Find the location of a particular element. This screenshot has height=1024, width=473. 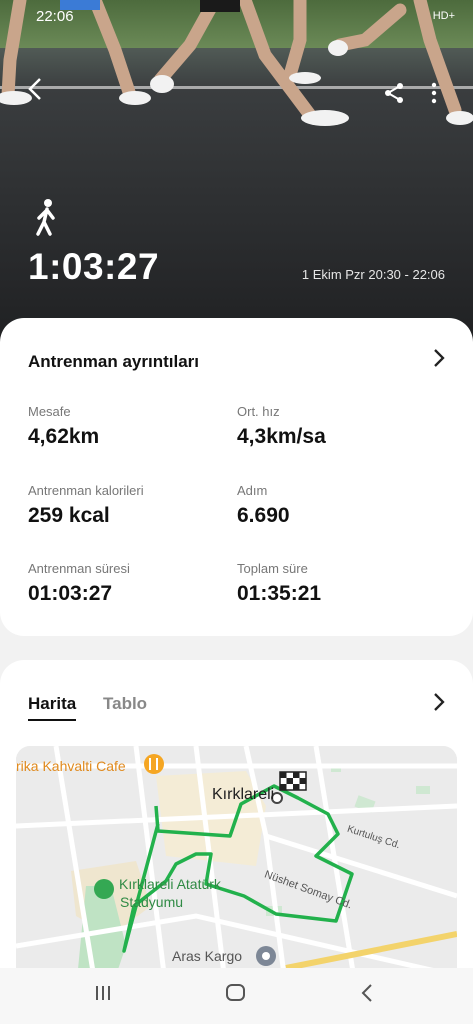

metric-unit: kcal is located at coordinates (89, 515).